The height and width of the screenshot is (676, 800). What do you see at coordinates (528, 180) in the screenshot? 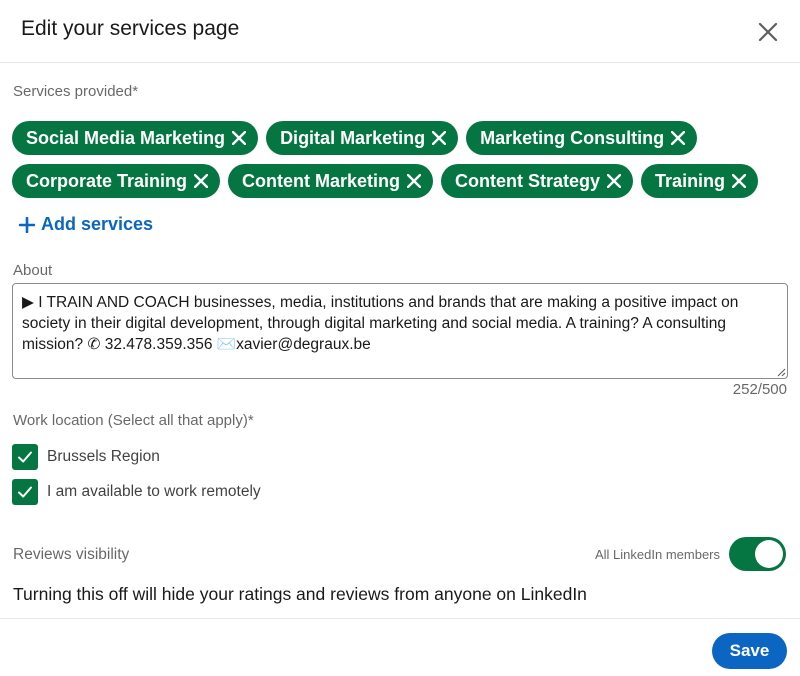
I see `service-pill-label: Content Strategy` at bounding box center [528, 180].